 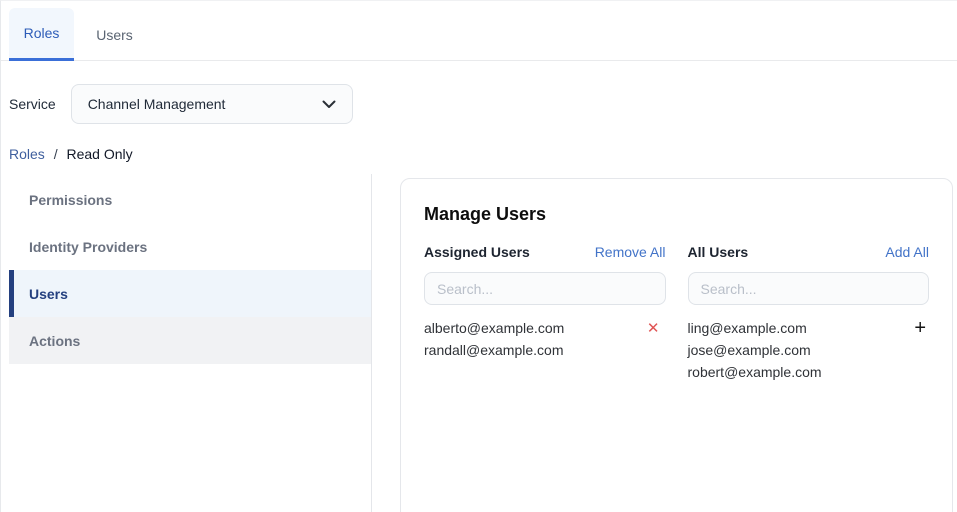 I want to click on sidebar-item-actions: Actions, so click(x=190, y=340).